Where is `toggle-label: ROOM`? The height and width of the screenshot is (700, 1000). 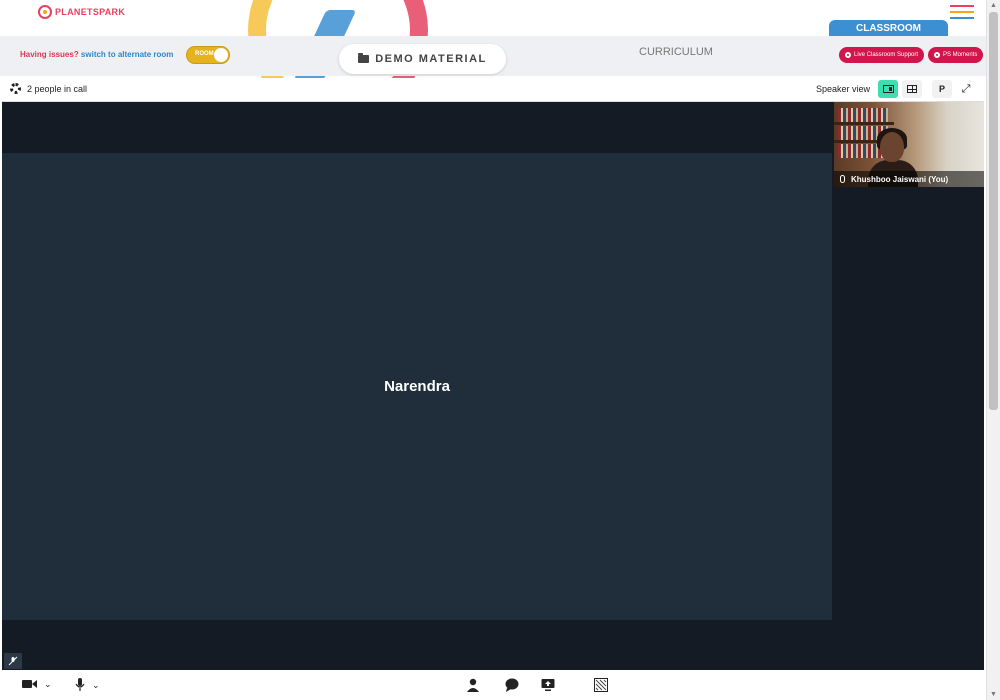
toggle-label: ROOM is located at coordinates (204, 54).